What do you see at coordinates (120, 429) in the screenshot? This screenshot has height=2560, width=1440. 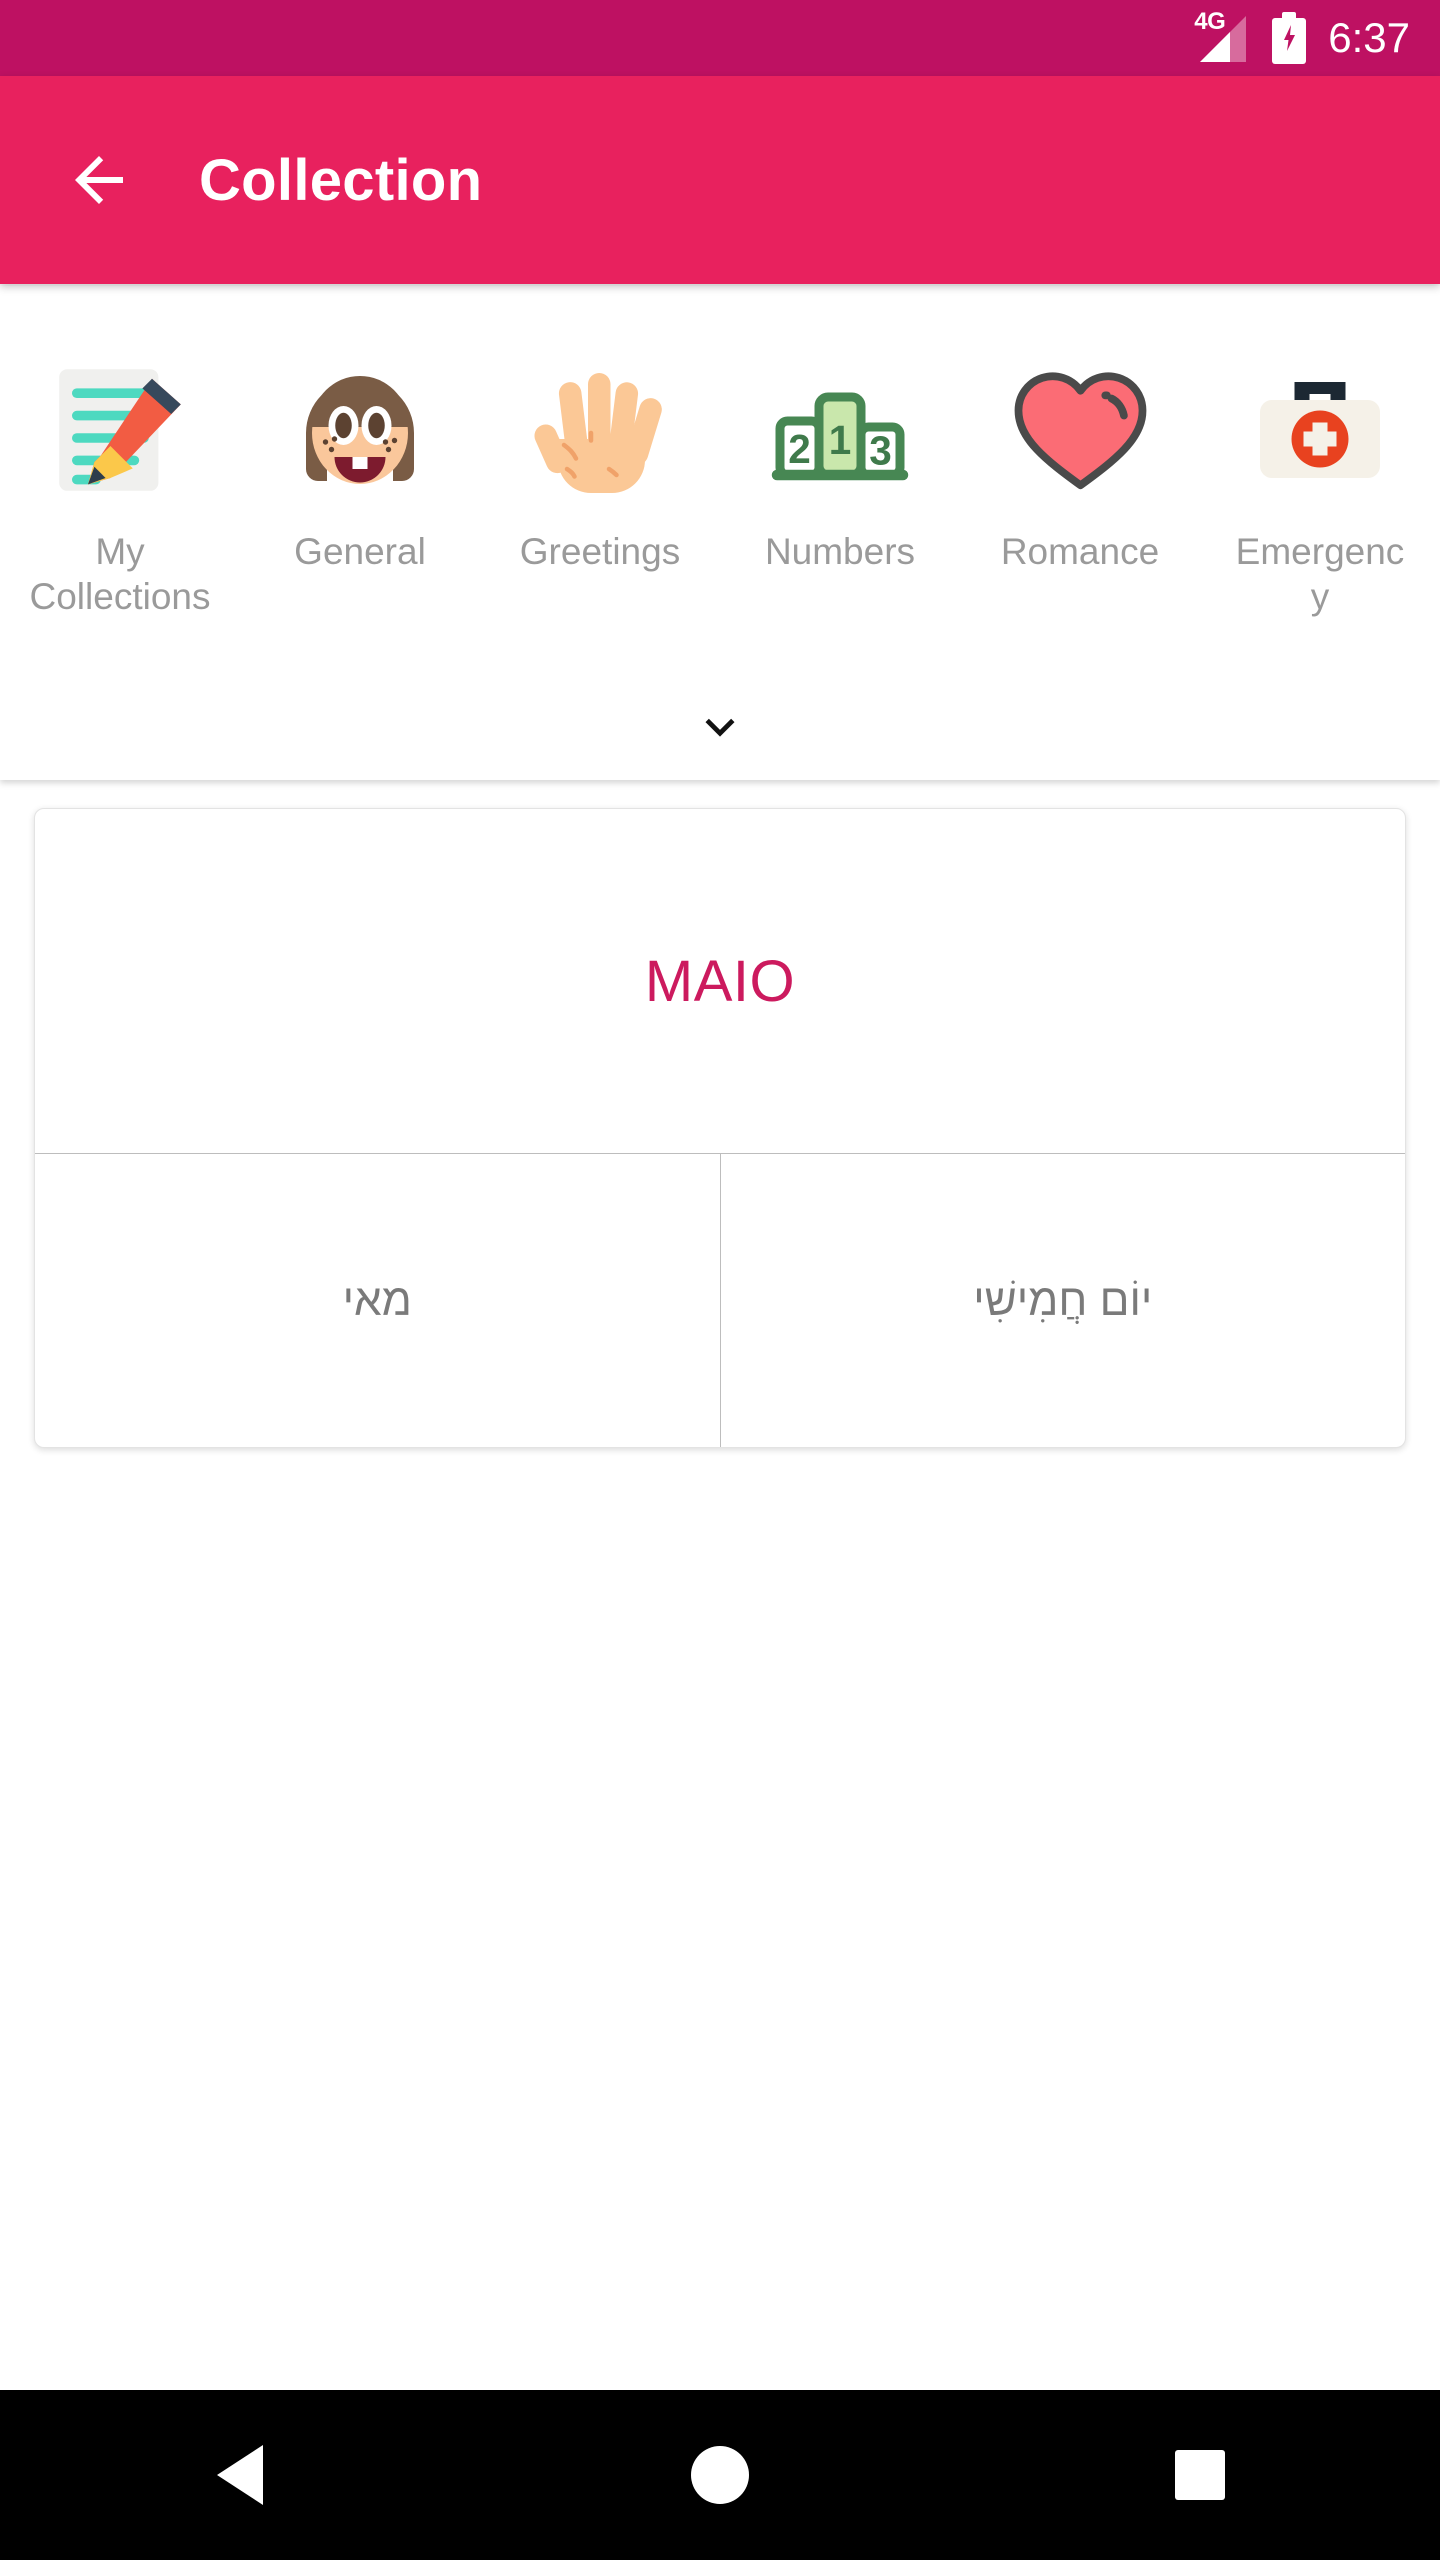 I see `notepad-pencil-icon` at bounding box center [120, 429].